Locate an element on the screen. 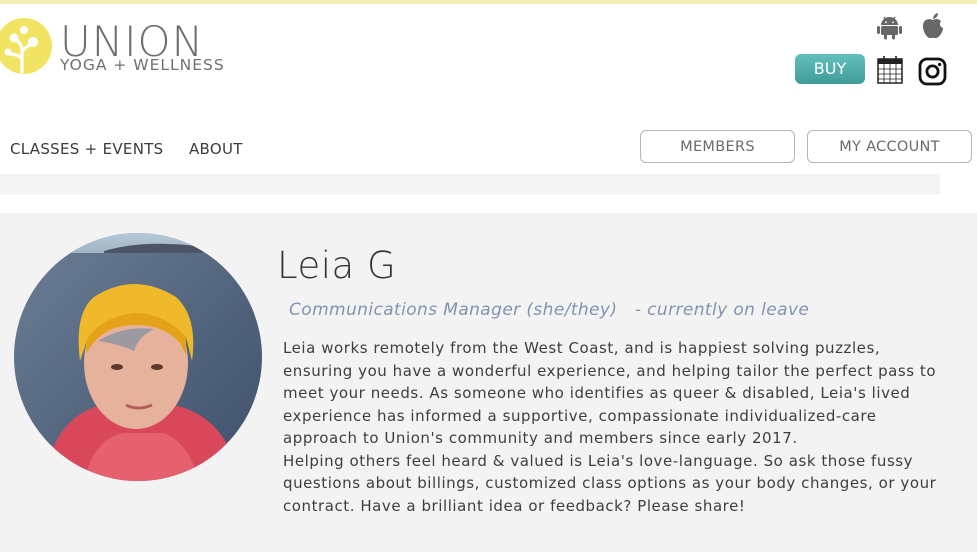 This screenshot has height=552, width=977. profile-photo is located at coordinates (138, 357).